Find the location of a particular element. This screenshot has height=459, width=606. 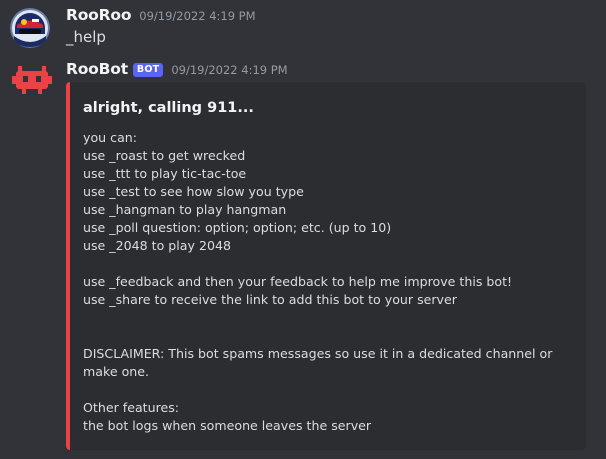

embed-line: you can: is located at coordinates (110, 137).